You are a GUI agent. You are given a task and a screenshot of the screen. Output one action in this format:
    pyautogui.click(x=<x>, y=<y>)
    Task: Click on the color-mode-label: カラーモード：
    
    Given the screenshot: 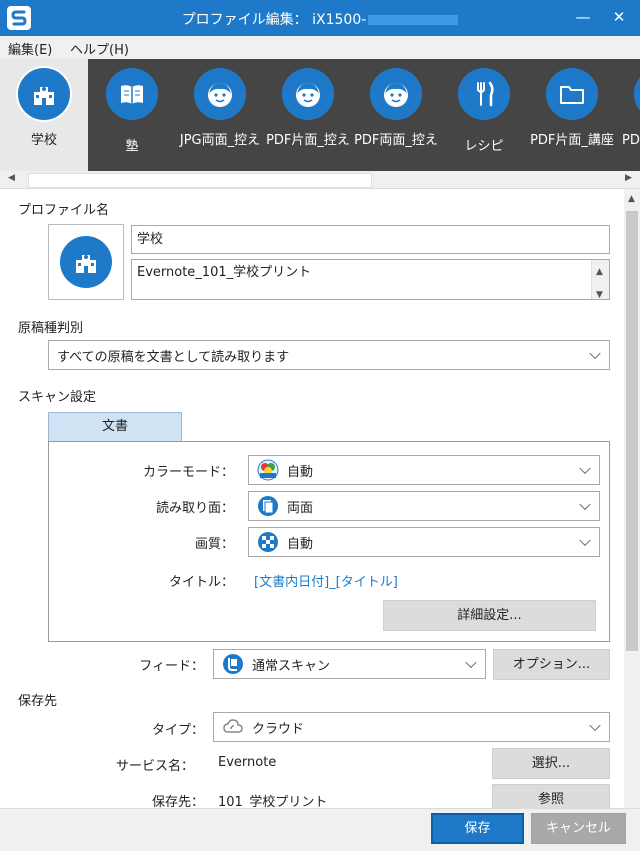 What is the action you would take?
    pyautogui.click(x=188, y=472)
    